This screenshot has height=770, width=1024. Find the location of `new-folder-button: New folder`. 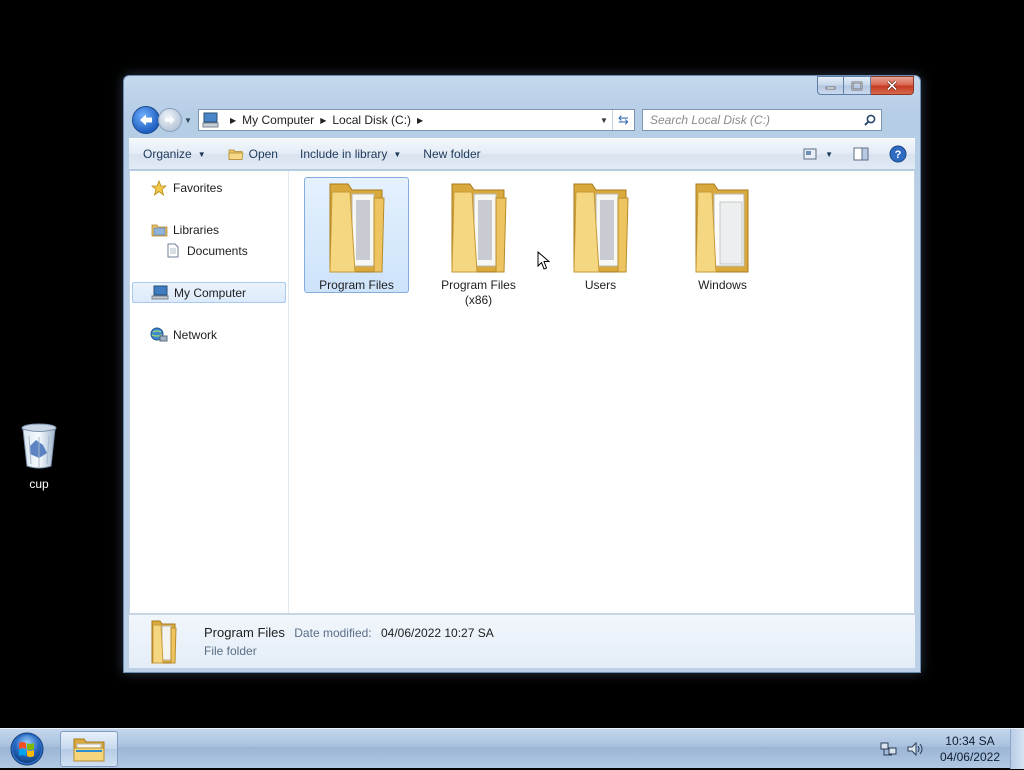

new-folder-button: New folder is located at coordinates (451, 154).